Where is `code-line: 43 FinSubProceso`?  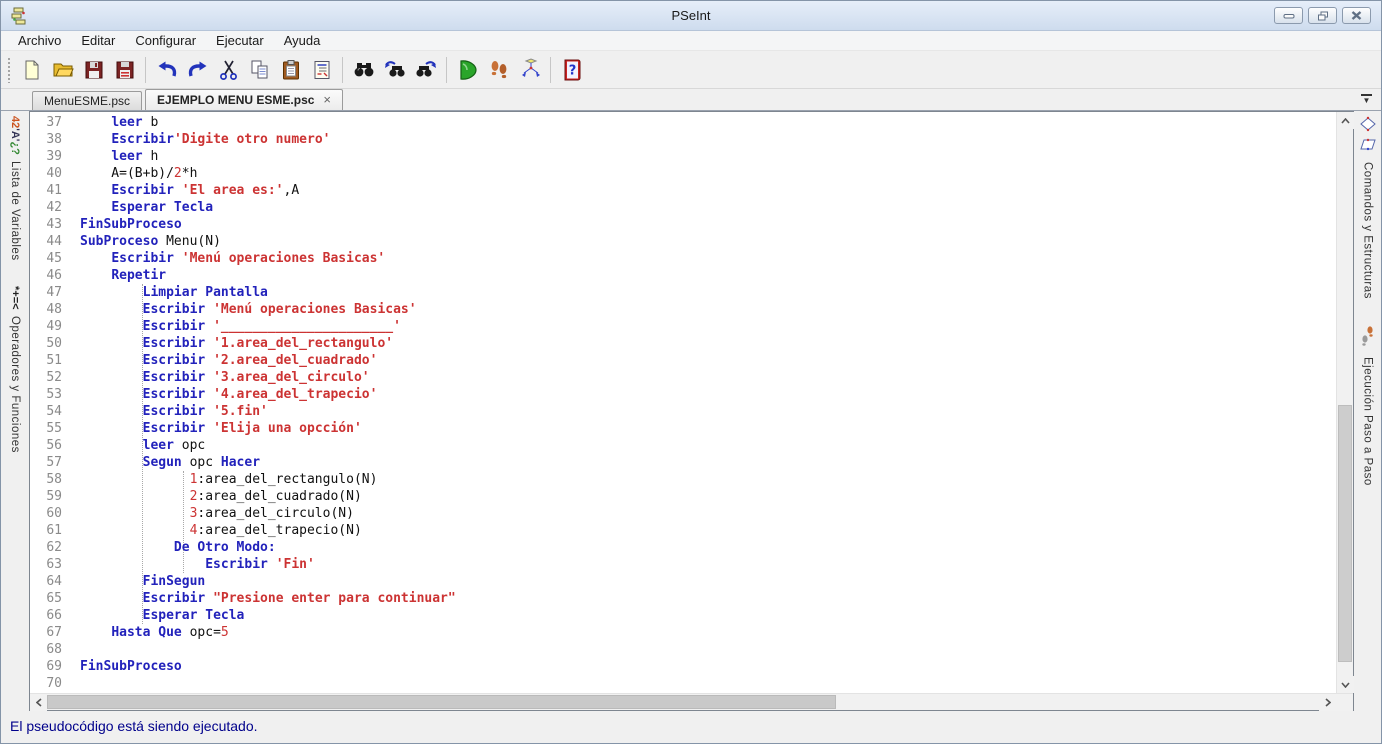
code-line: 43 FinSubProceso is located at coordinates (683, 224).